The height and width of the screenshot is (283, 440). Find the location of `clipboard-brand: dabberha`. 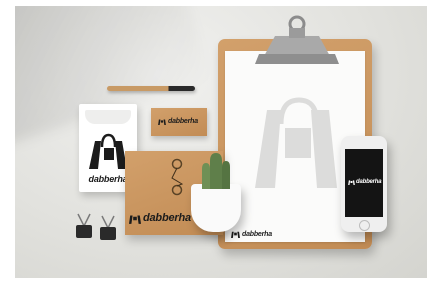

clipboard-brand: dabberha is located at coordinates (251, 234).